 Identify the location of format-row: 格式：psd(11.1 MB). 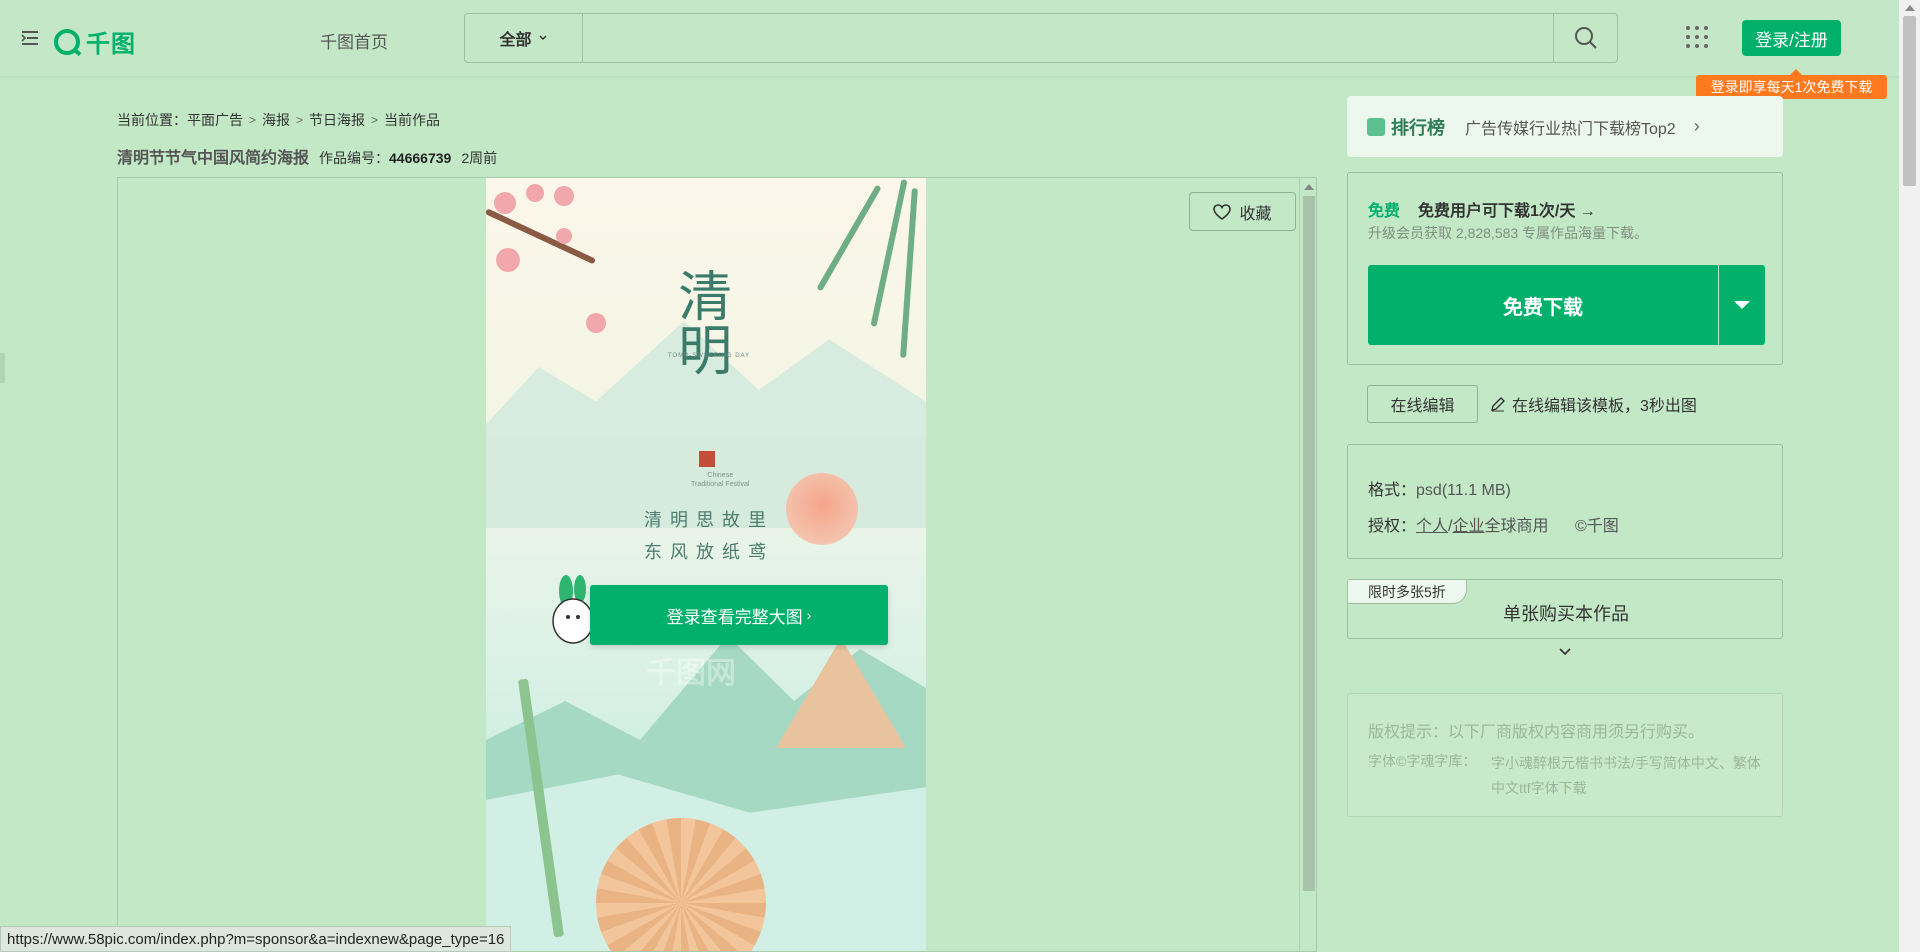
(1439, 490).